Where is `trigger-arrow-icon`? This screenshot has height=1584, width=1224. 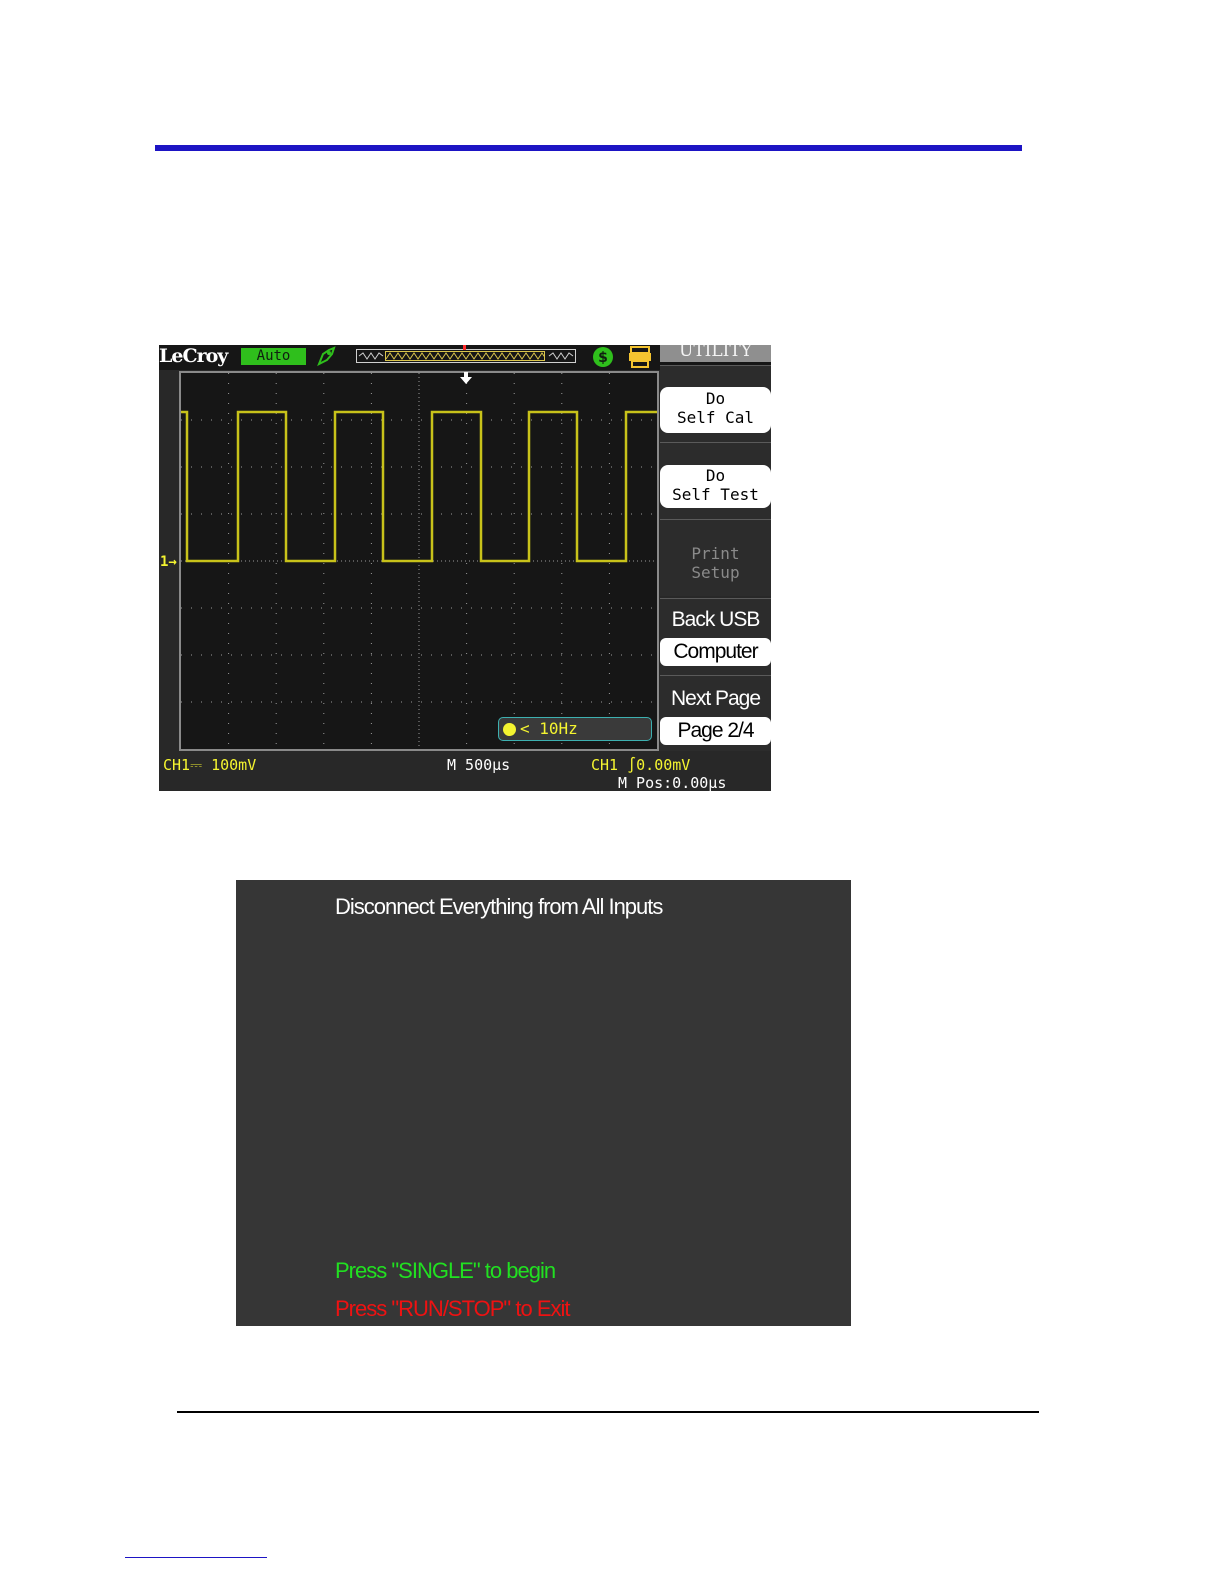 trigger-arrow-icon is located at coordinates (466, 378).